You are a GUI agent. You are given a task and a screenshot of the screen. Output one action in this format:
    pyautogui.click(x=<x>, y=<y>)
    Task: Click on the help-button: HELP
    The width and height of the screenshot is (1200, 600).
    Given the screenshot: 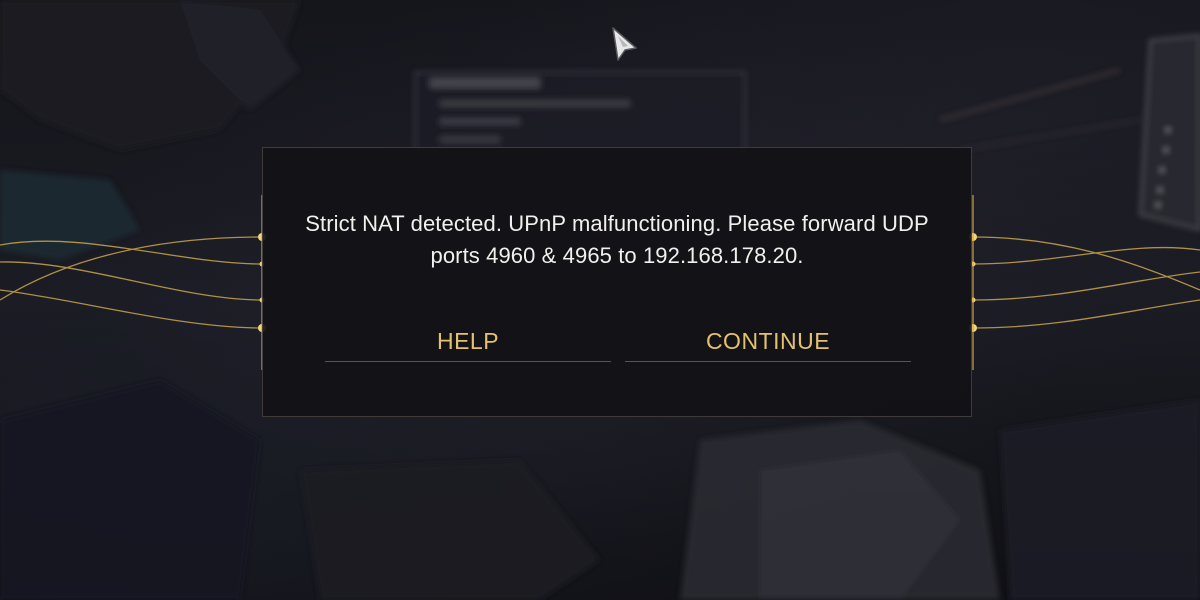 What is the action you would take?
    pyautogui.click(x=468, y=342)
    